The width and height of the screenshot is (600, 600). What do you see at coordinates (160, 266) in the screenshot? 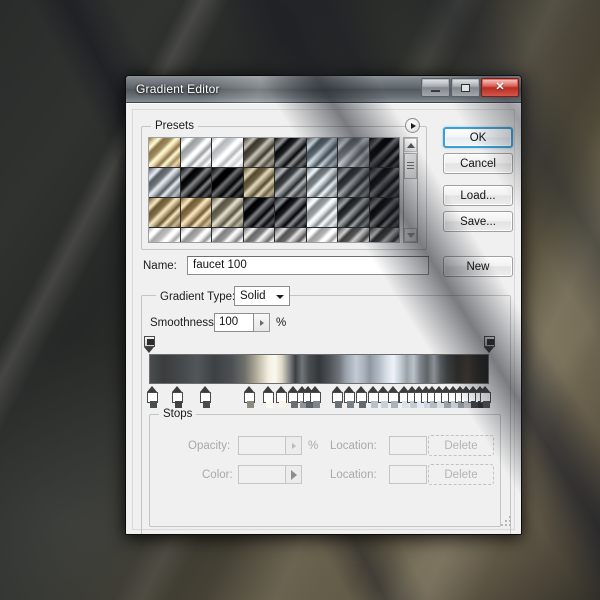
I see `name-label: Name:` at bounding box center [160, 266].